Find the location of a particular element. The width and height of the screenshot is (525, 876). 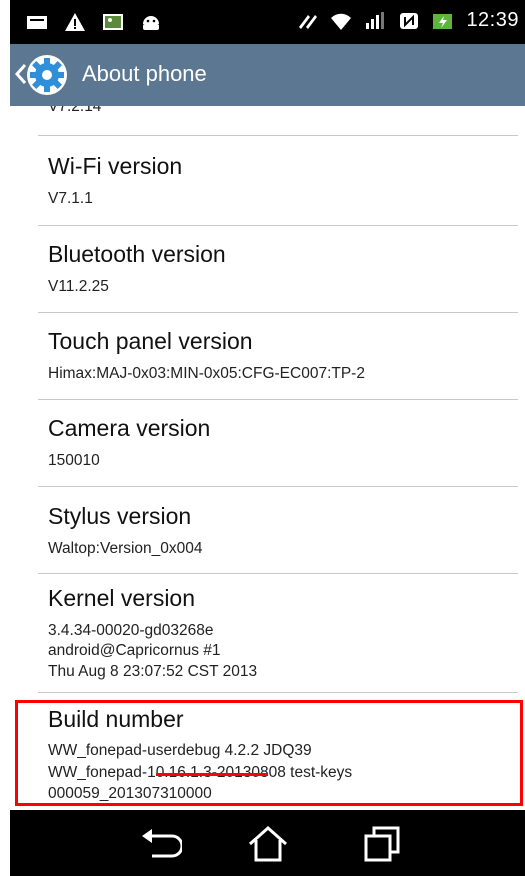

navigation-bar is located at coordinates (267, 843).